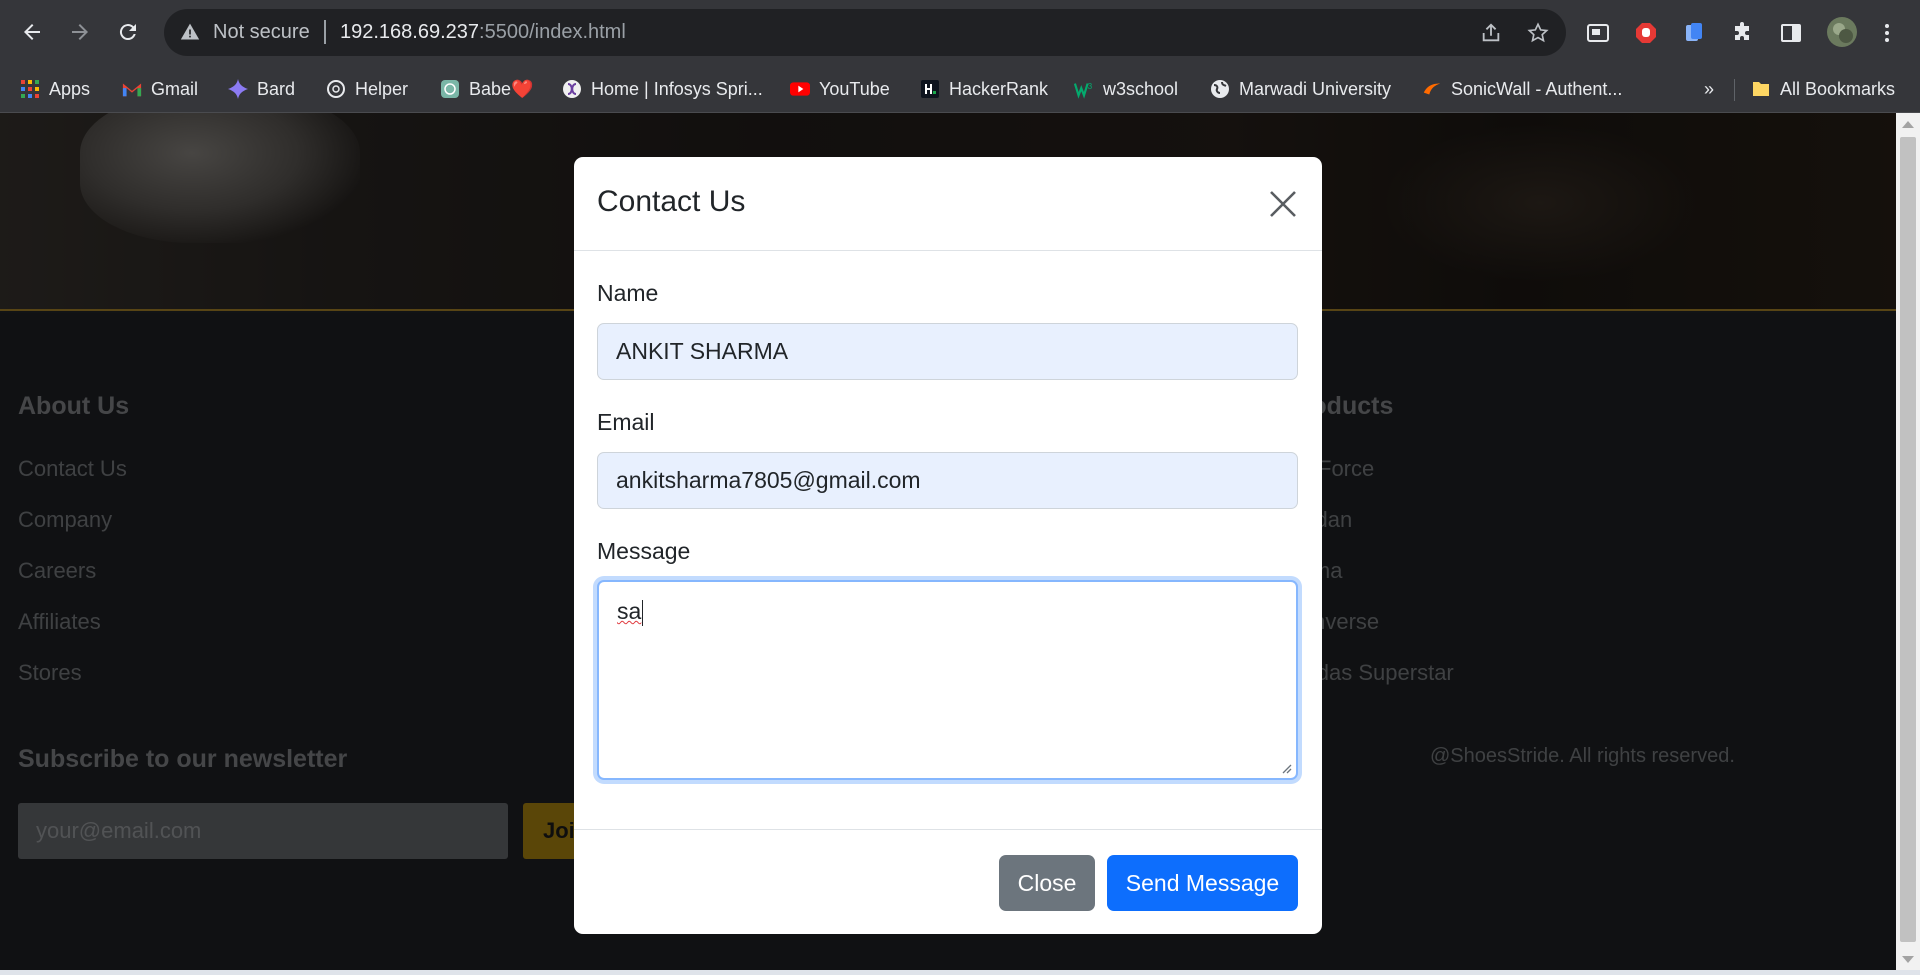 The width and height of the screenshot is (1920, 975). I want to click on close-icon, so click(1283, 204).